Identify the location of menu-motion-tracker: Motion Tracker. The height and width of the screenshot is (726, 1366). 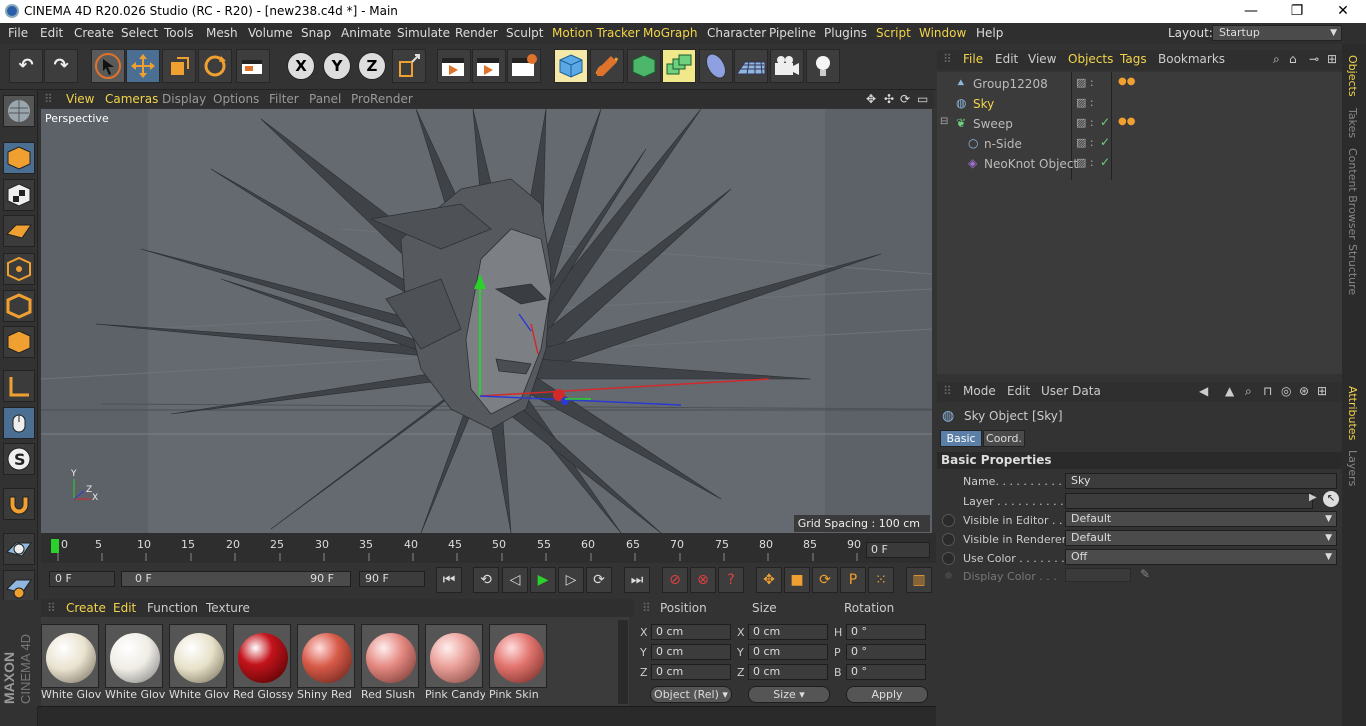
(596, 33).